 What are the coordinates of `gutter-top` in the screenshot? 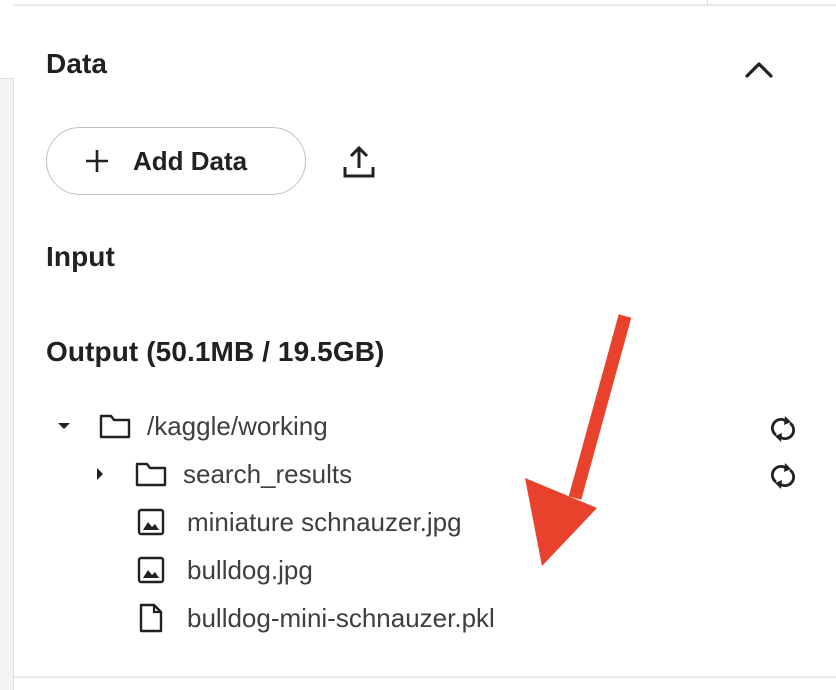 It's located at (7, 39).